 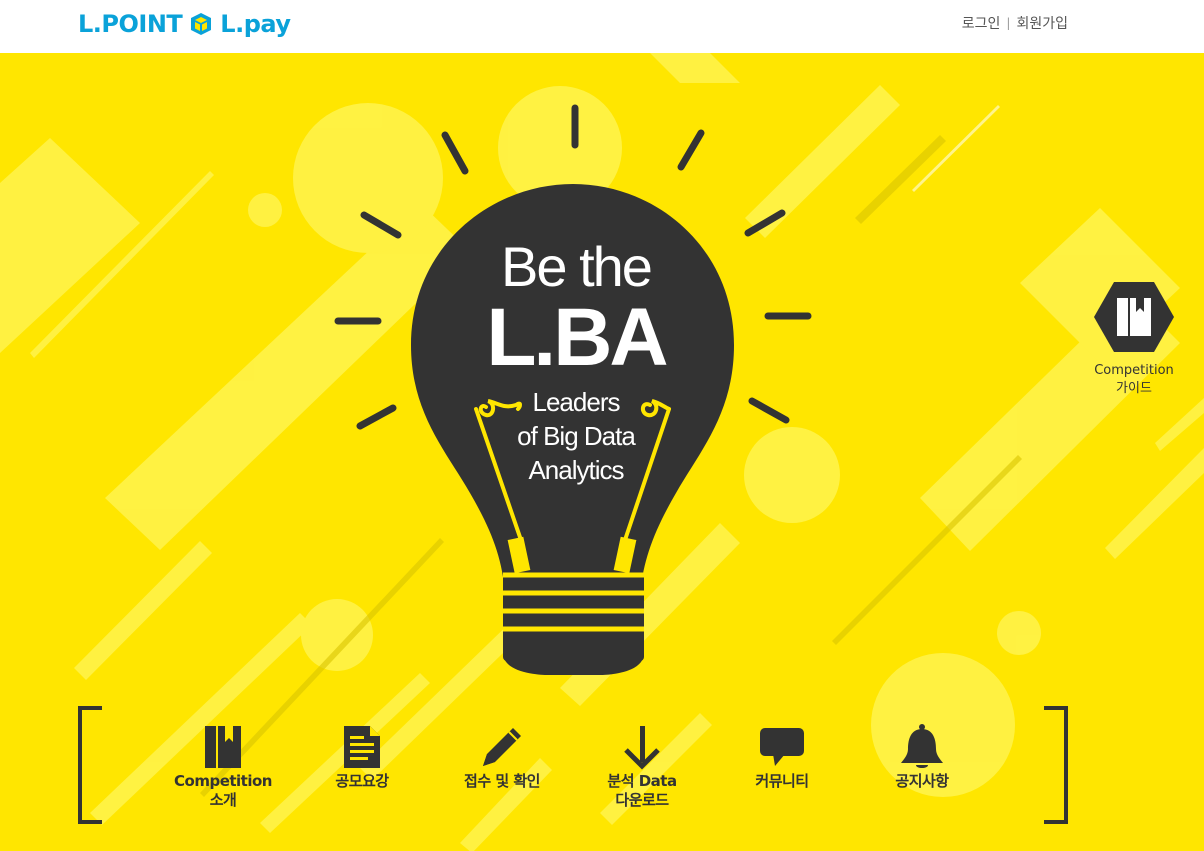 I want to click on menu-item-notices: 공지사항, so click(x=922, y=756).